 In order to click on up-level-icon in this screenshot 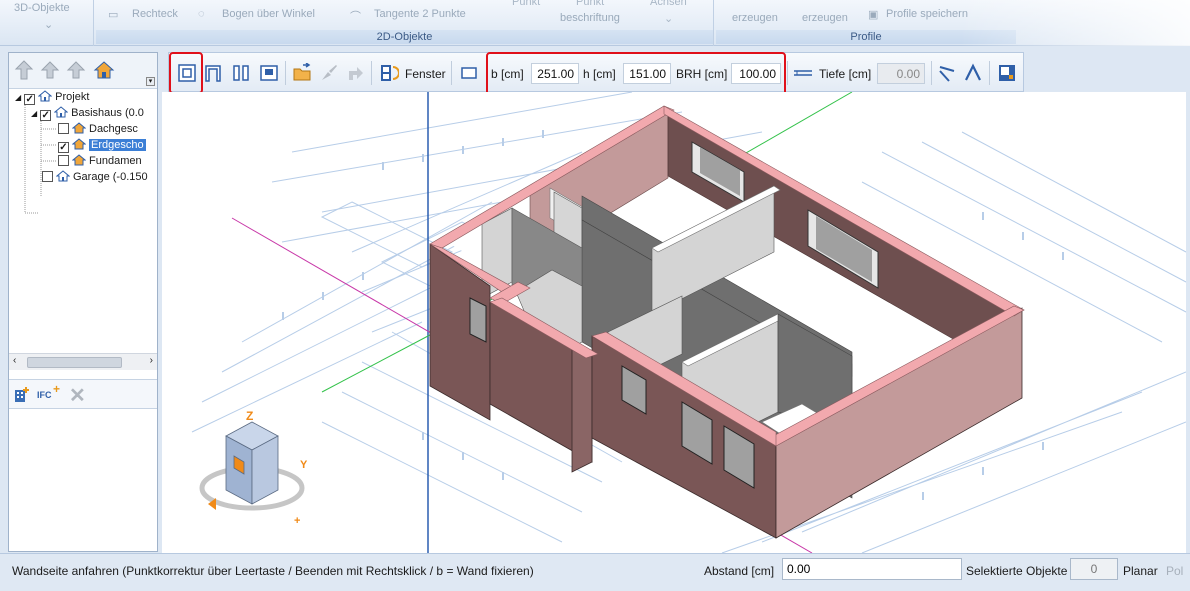, I will do `click(76, 70)`.